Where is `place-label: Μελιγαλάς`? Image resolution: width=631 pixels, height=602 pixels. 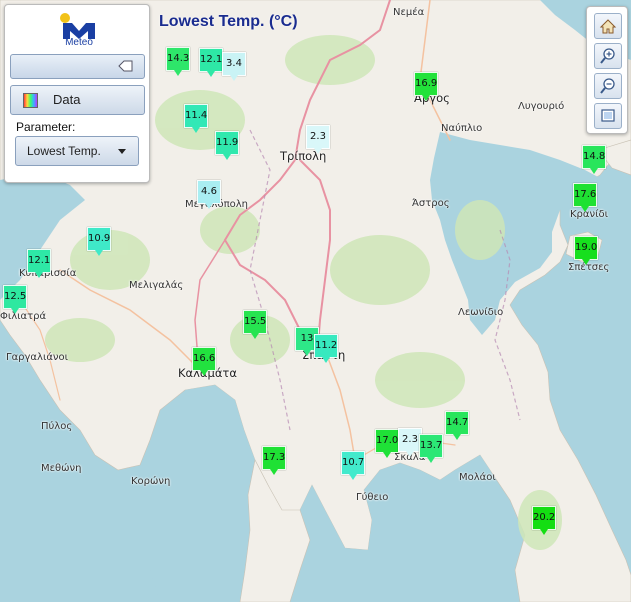 place-label: Μελιγαλάς is located at coordinates (156, 285).